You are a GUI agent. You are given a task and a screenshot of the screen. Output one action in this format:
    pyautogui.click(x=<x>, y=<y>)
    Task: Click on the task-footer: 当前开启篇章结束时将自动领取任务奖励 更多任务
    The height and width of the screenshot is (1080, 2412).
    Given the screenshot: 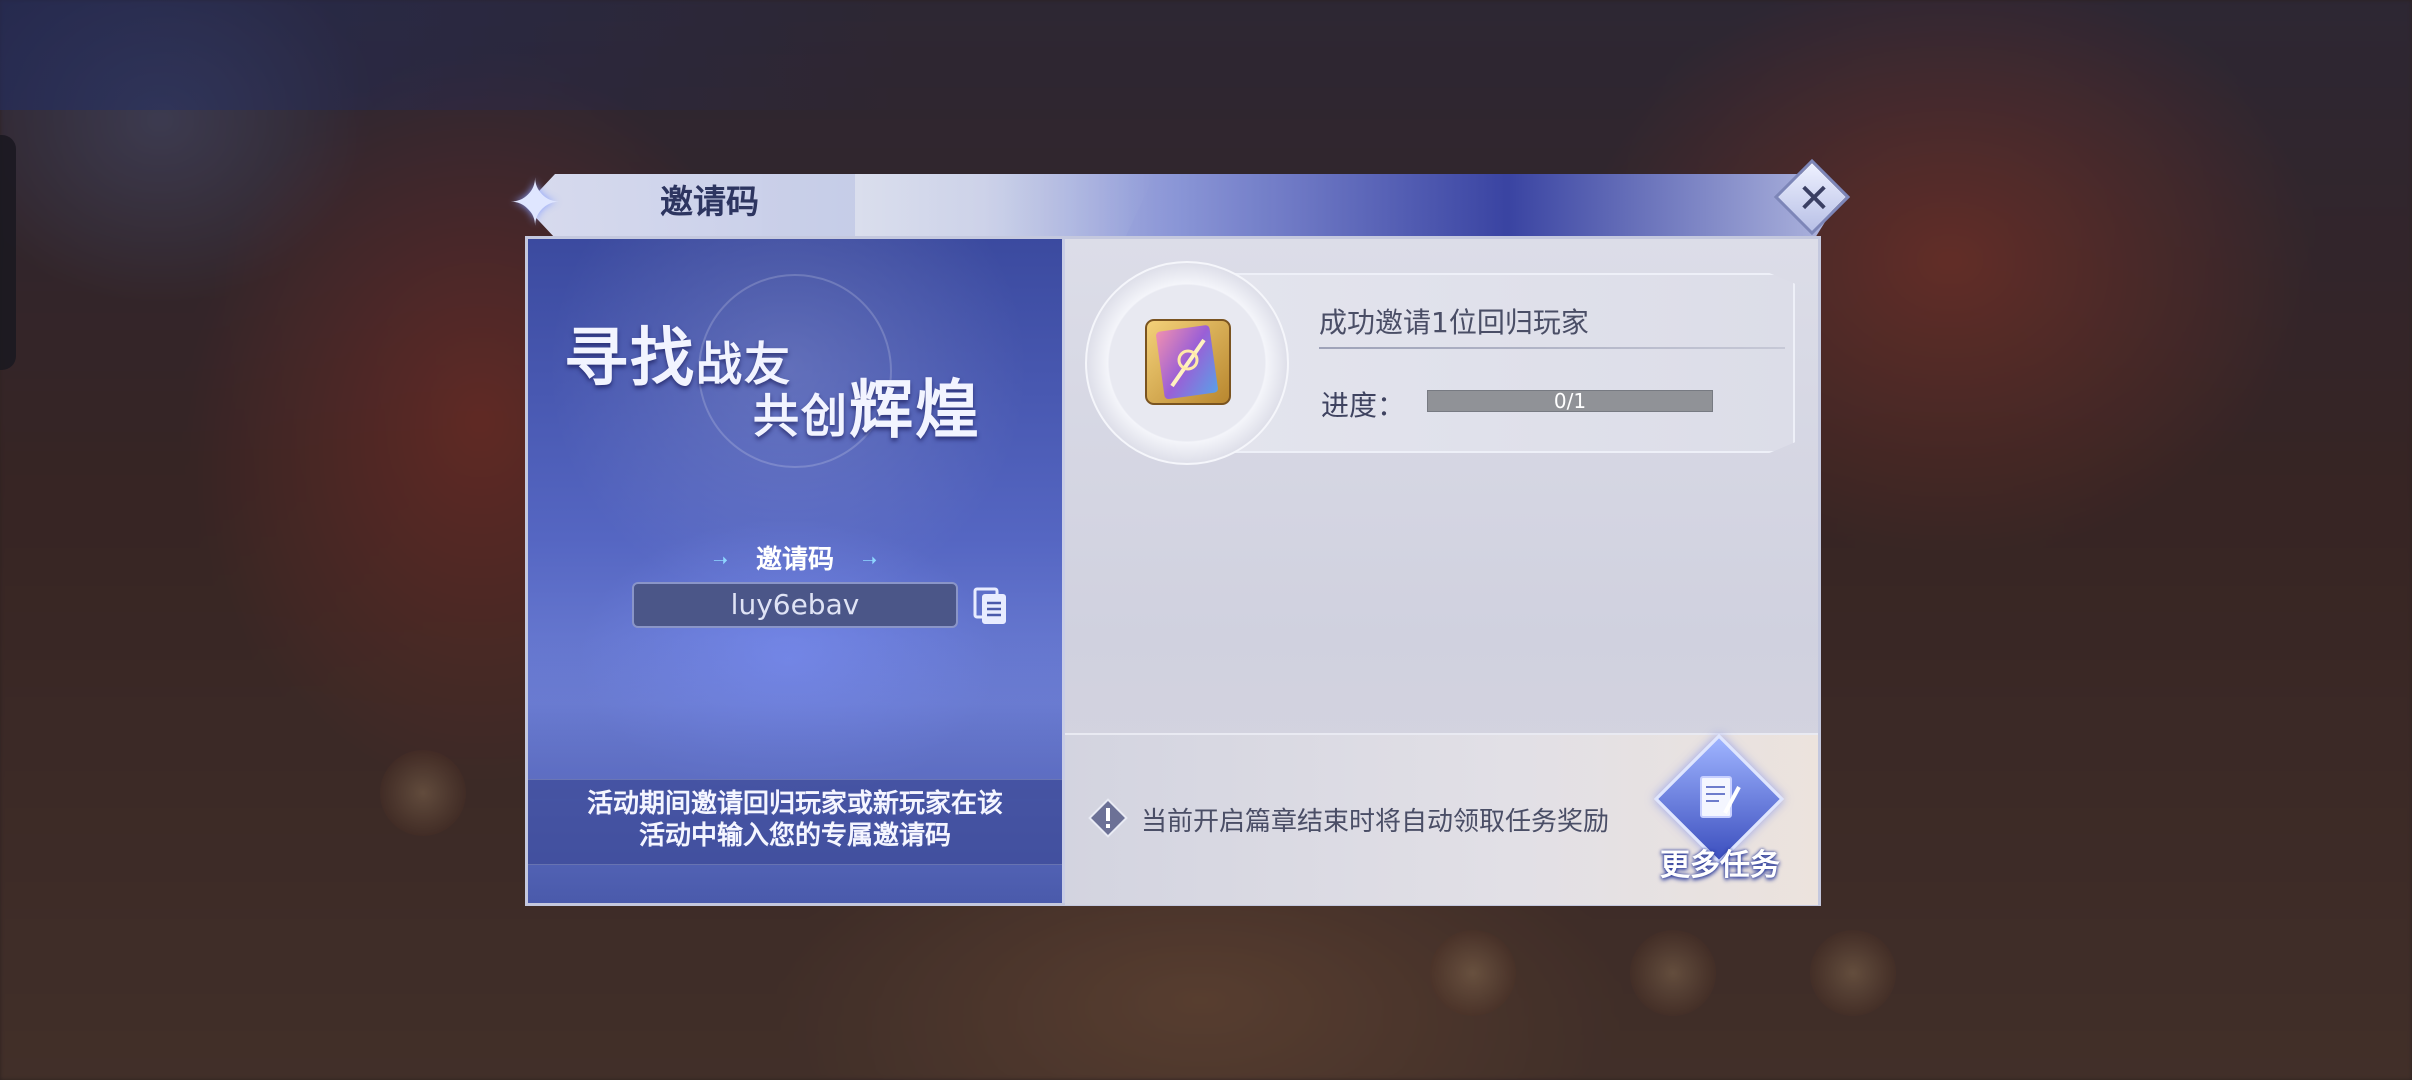 What is the action you would take?
    pyautogui.click(x=1441, y=819)
    